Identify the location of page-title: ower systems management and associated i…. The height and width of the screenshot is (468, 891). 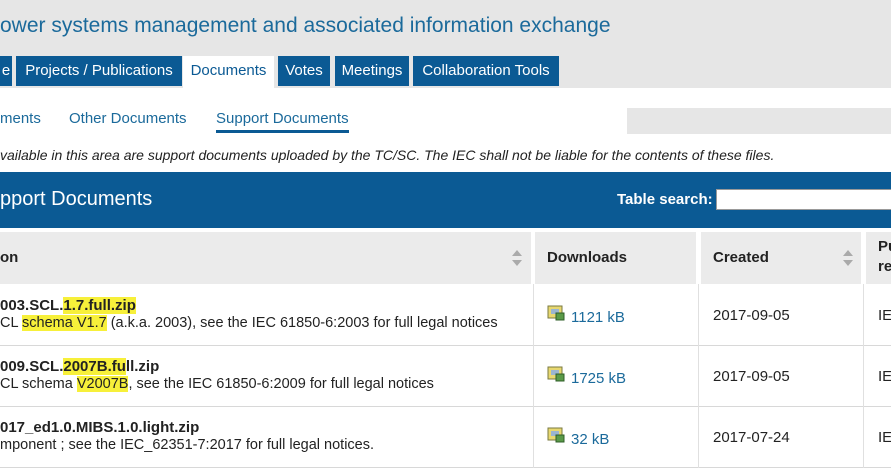
(305, 25).